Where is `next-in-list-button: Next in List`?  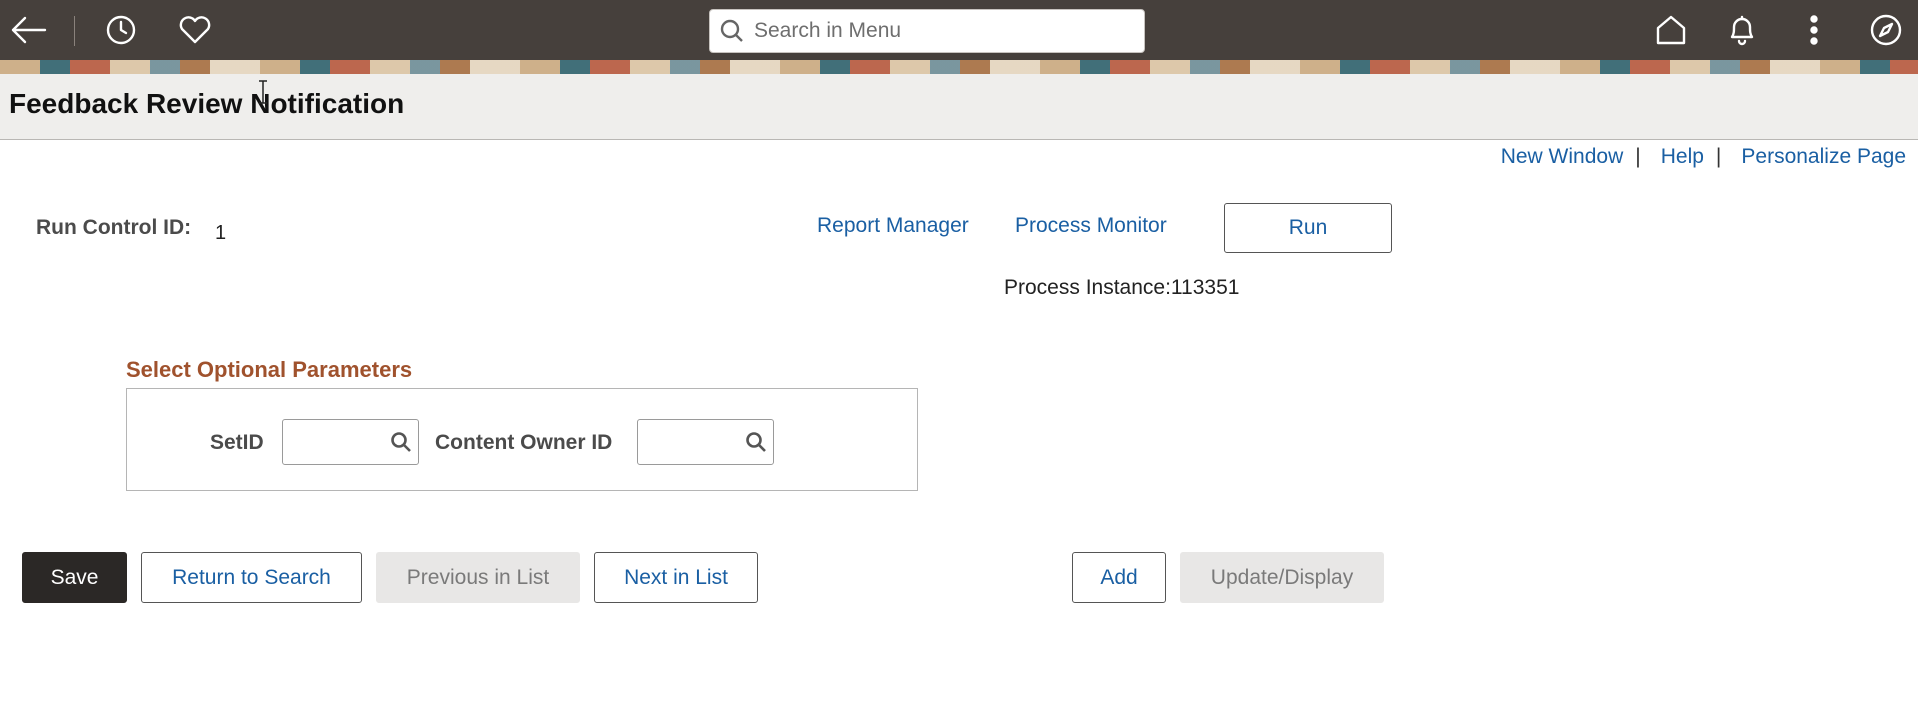
next-in-list-button: Next in List is located at coordinates (676, 577).